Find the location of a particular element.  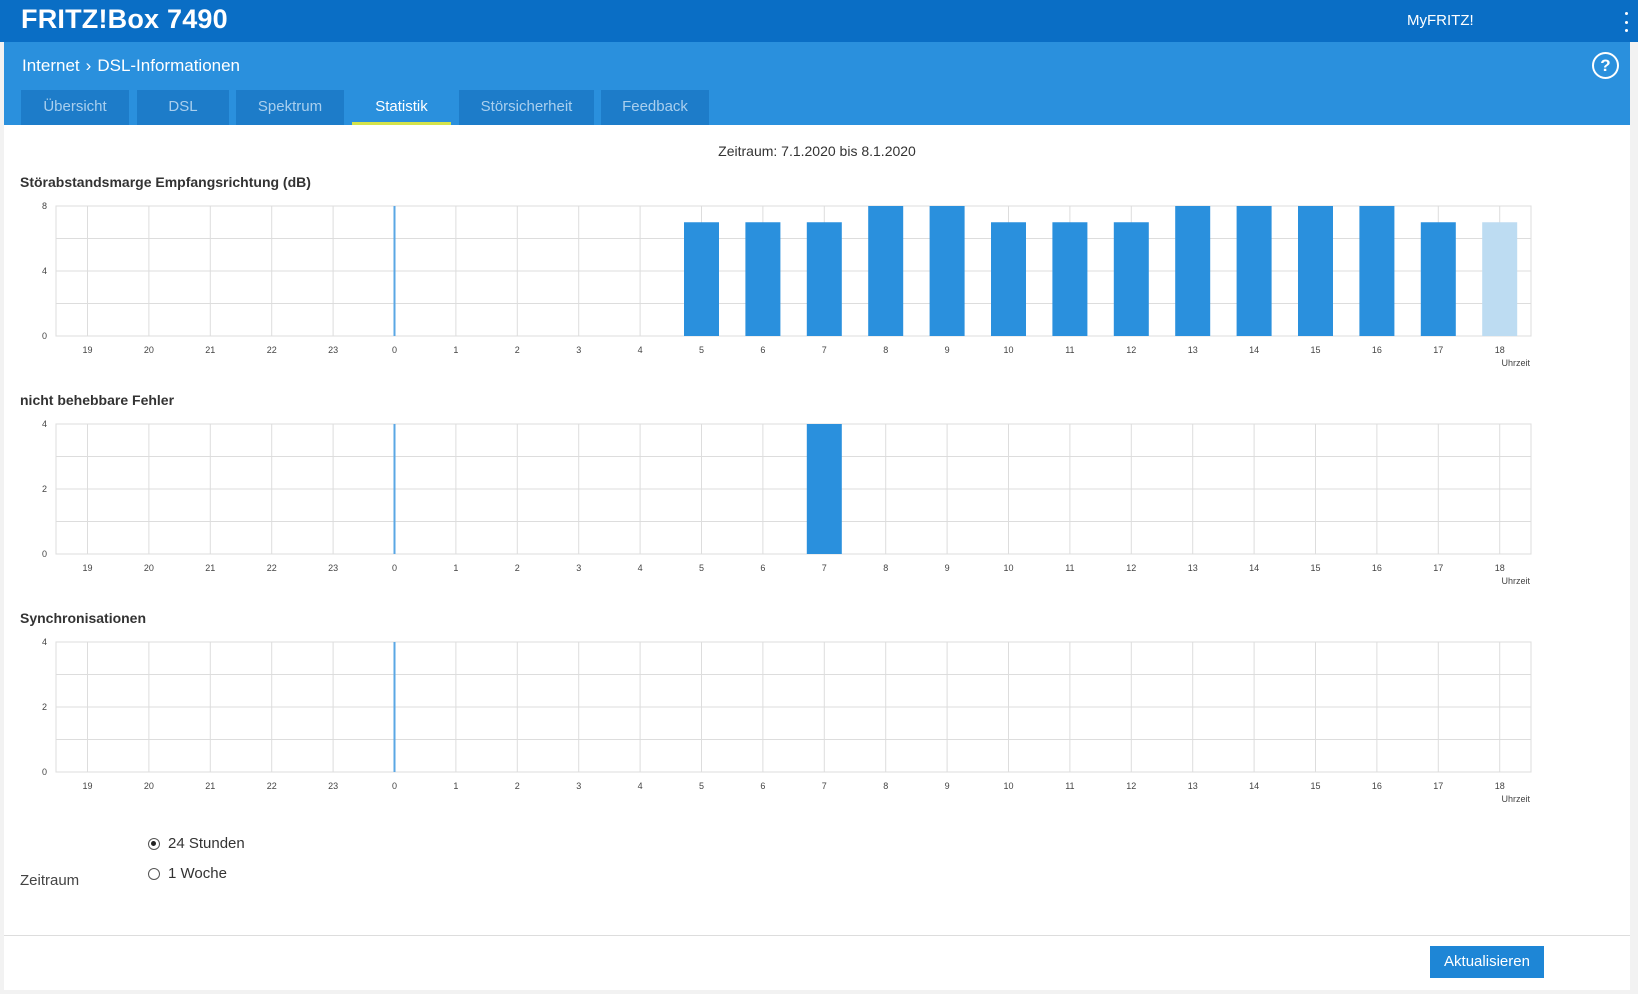

top-bar: FRITZ!Box 7490 MyFRITZ! is located at coordinates (819, 21).